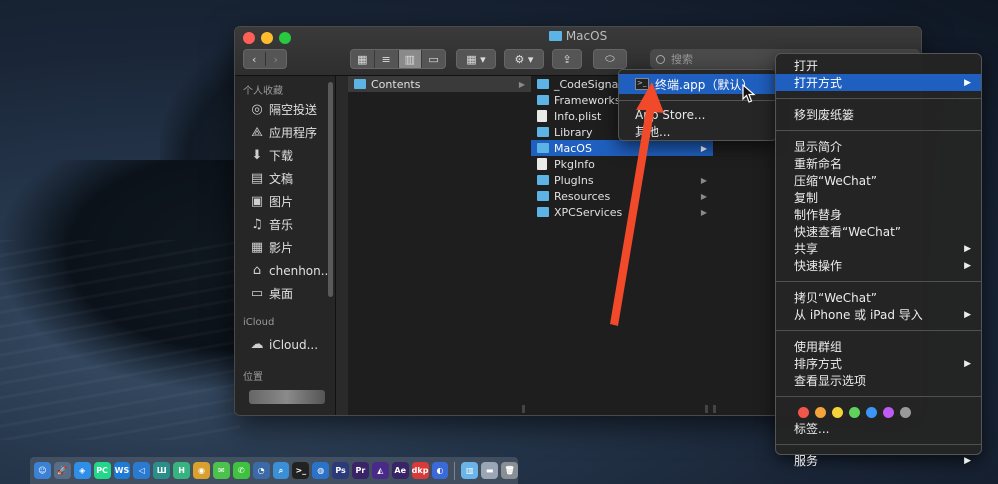 The height and width of the screenshot is (484, 998). What do you see at coordinates (285, 247) in the screenshot?
I see `sidebar-item-movies: ▦ 影片` at bounding box center [285, 247].